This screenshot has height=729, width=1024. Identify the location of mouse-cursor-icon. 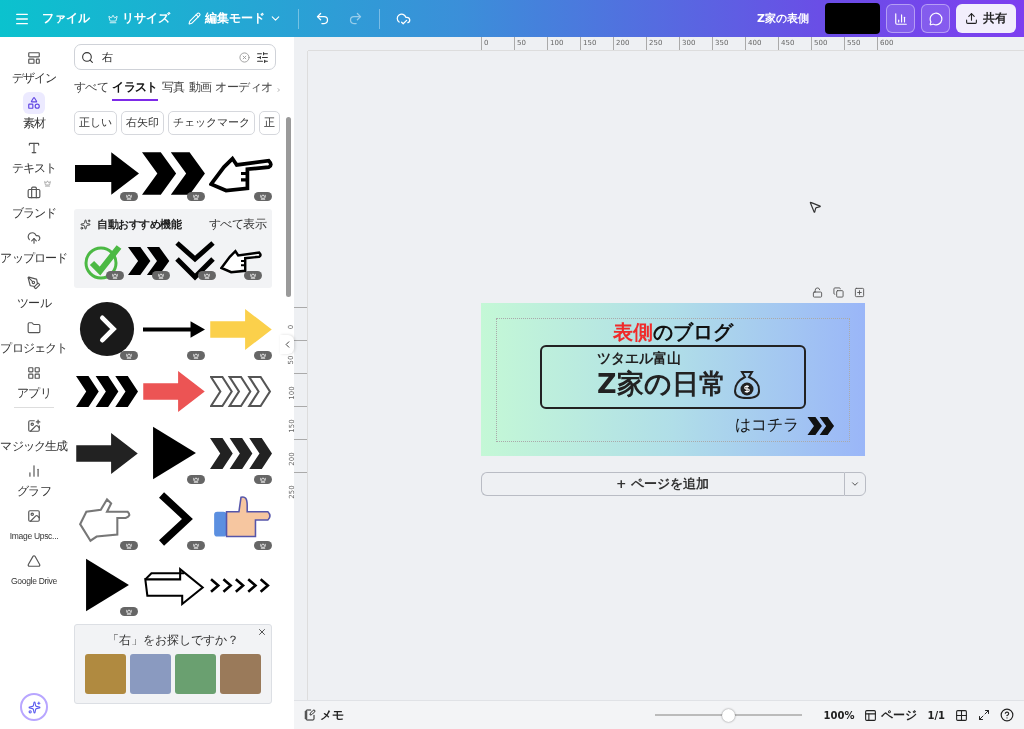
(815, 207).